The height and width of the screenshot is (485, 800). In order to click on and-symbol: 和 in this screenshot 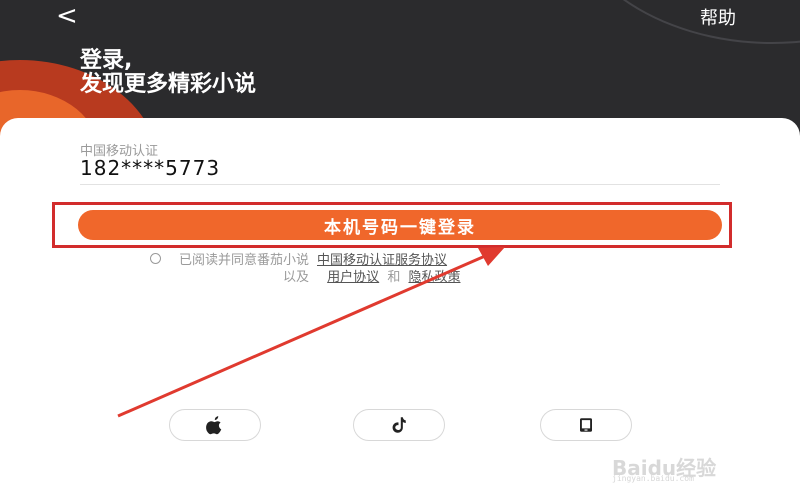, I will do `click(394, 277)`.